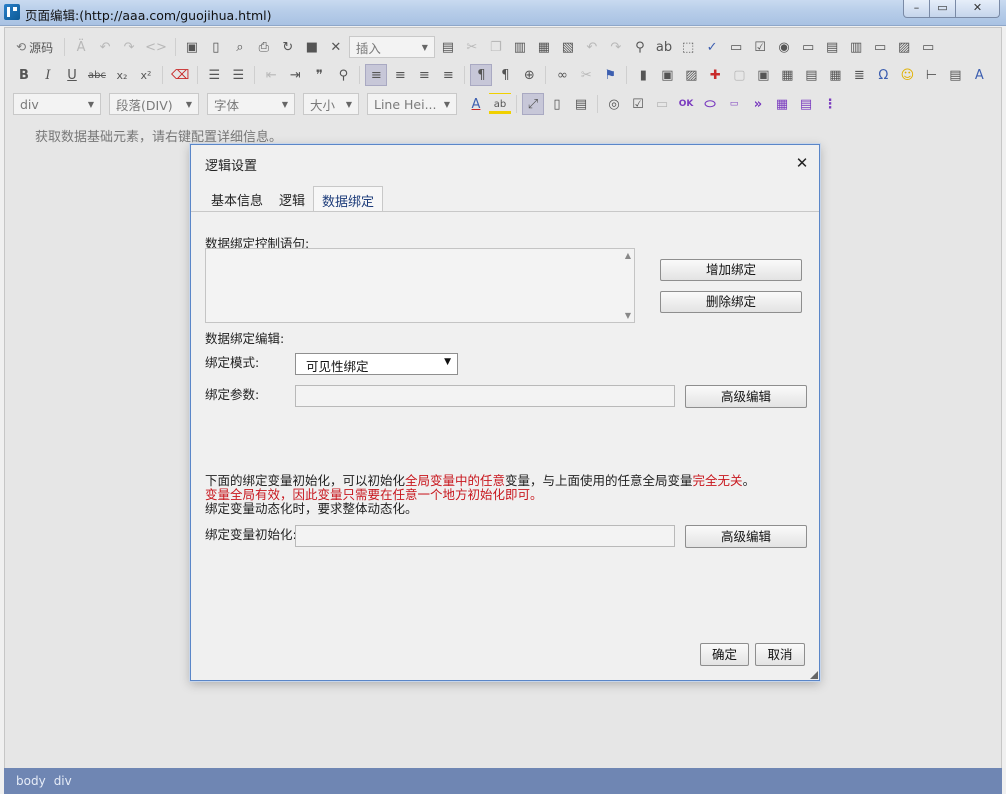 The image size is (1006, 794). I want to click on format-select: 段落(DIV) ▼, so click(154, 104).